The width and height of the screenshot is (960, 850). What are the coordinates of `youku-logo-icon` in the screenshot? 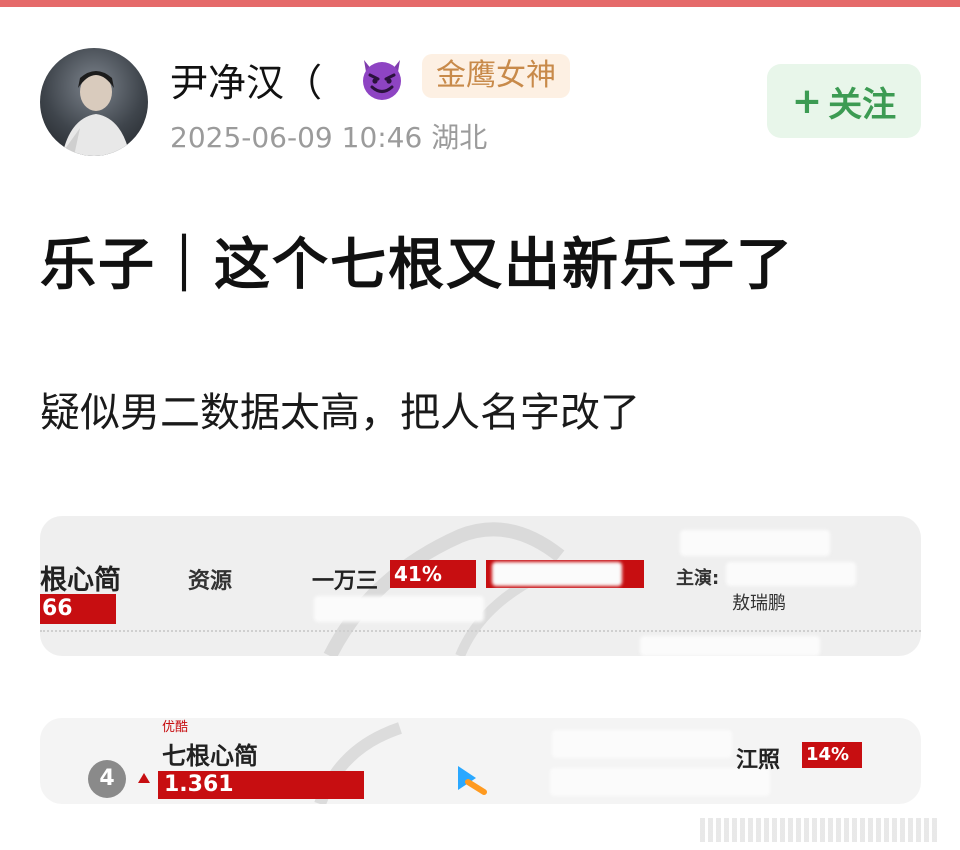 It's located at (472, 780).